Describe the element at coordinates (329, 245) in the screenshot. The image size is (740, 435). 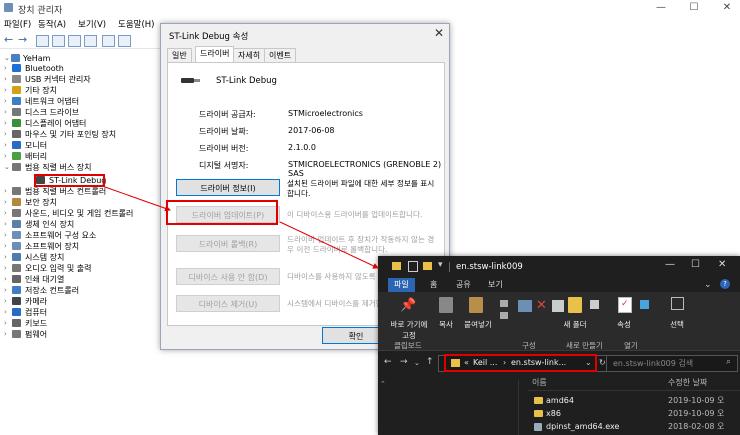
I see `arrow-to-explorer` at that location.